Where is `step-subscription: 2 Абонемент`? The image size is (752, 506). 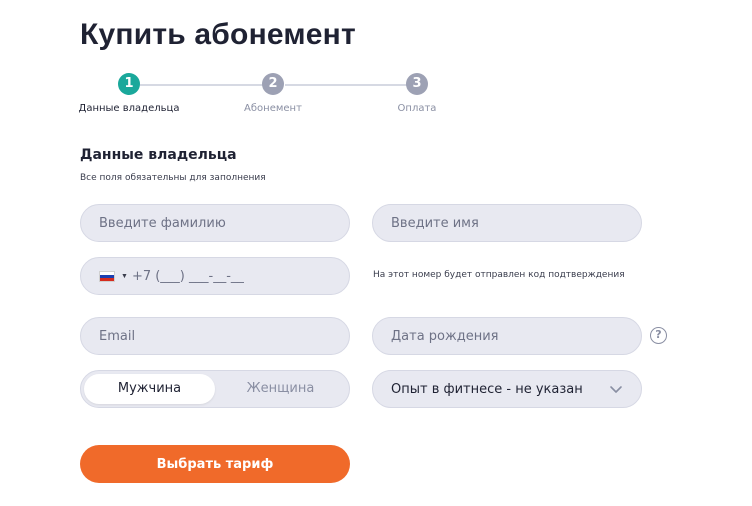
step-subscription: 2 Абонемент is located at coordinates (273, 93).